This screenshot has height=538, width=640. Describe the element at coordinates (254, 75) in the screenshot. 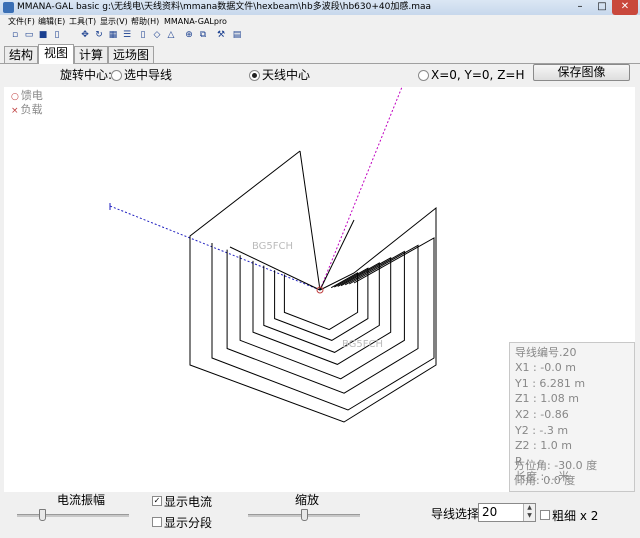

I see `radio-antenna-center` at that location.